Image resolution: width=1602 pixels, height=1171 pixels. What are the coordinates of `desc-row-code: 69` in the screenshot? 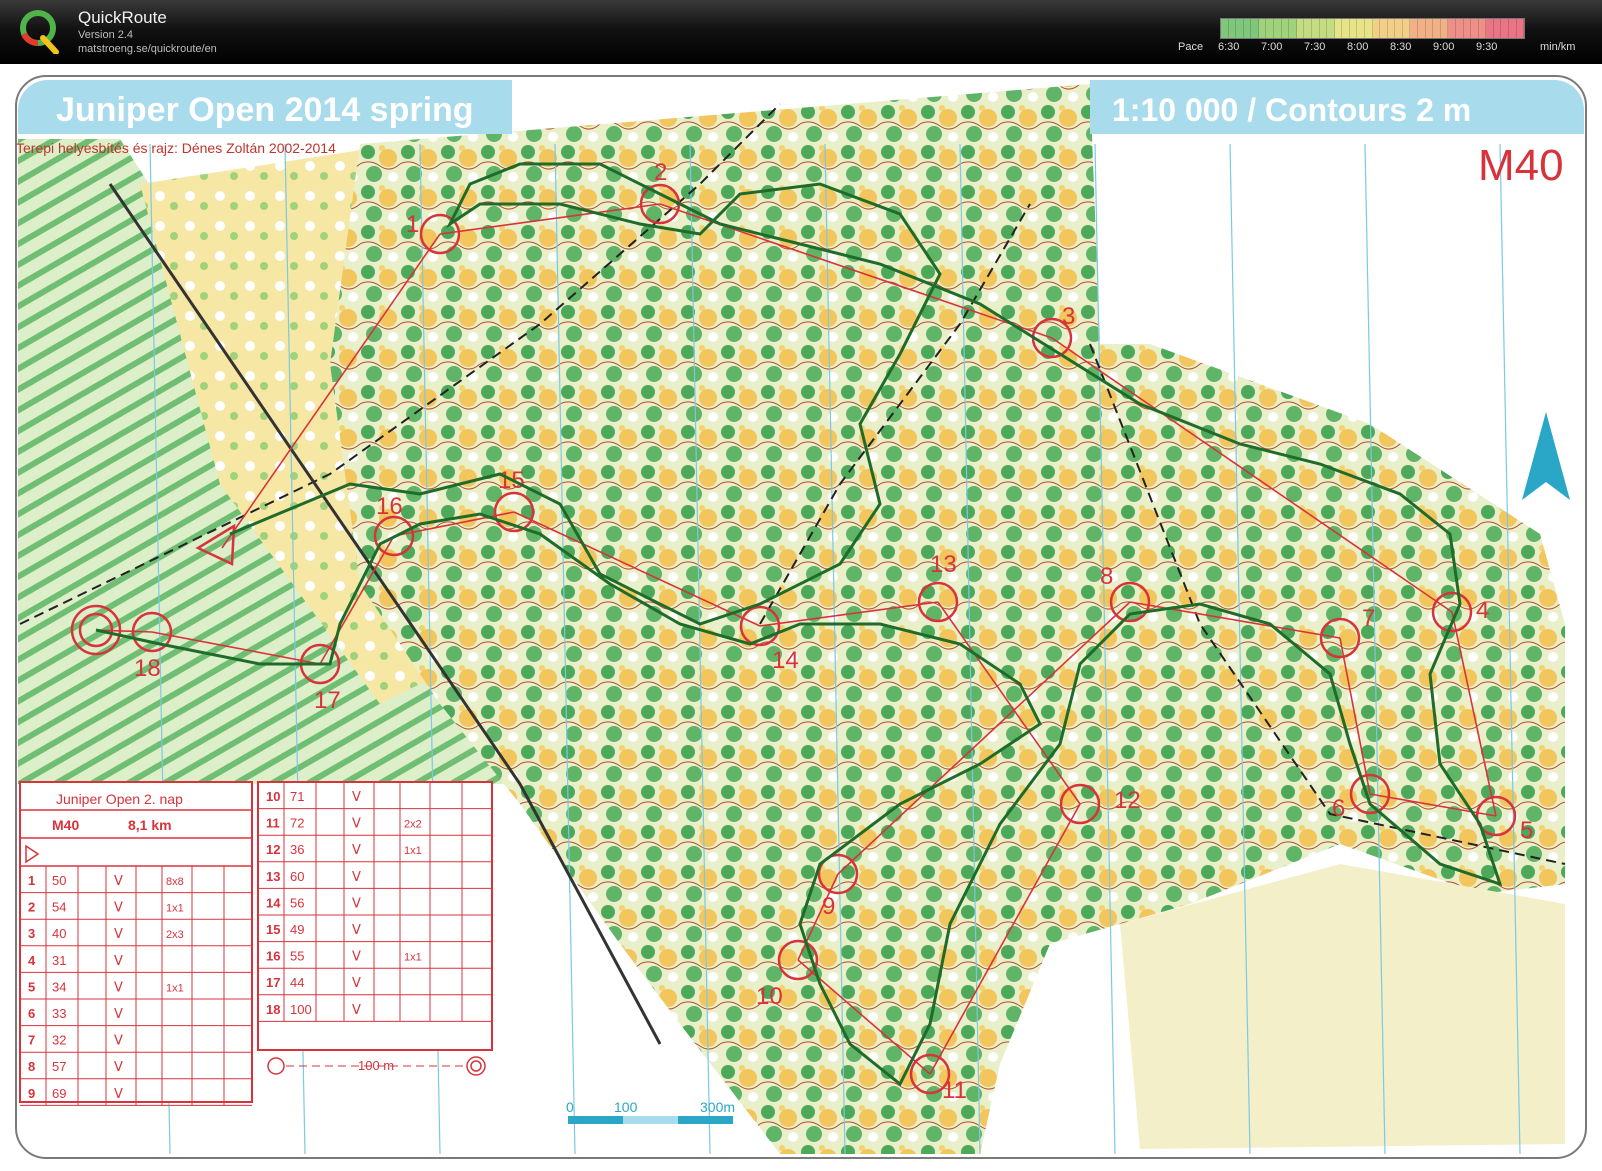 It's located at (59, 1093).